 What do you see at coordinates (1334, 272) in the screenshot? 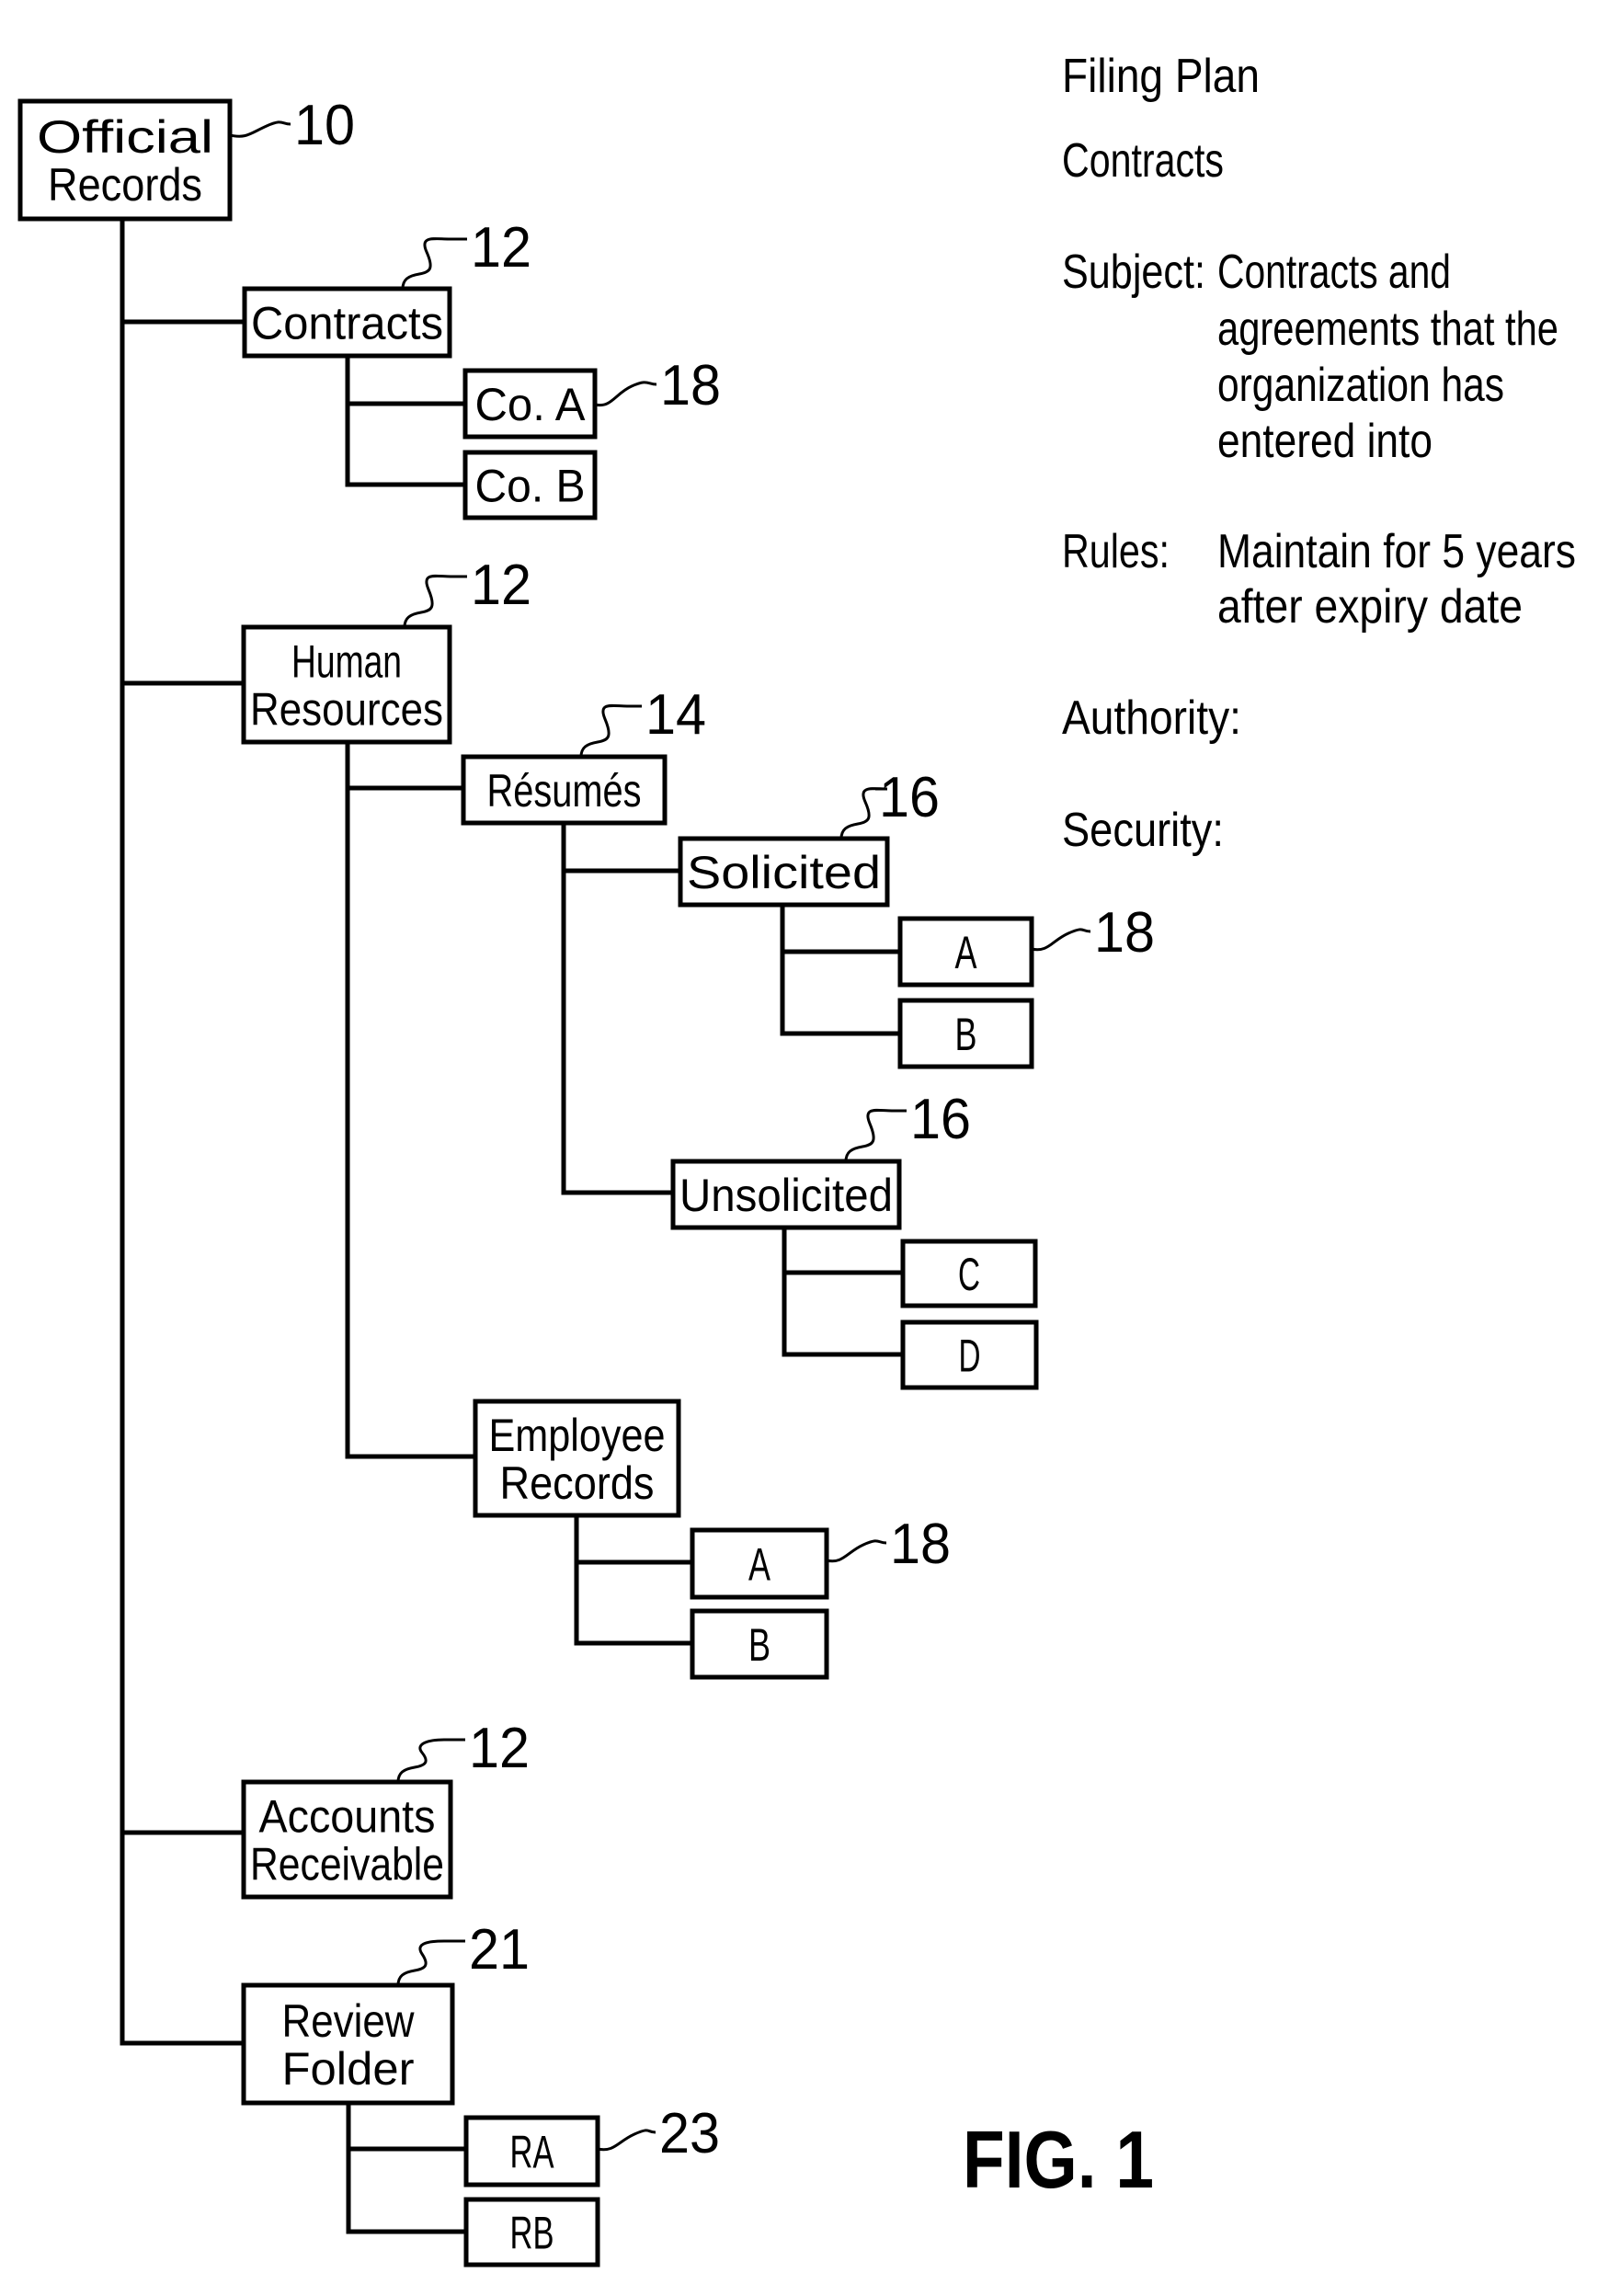
I see `subject-value-line: Contracts and` at bounding box center [1334, 272].